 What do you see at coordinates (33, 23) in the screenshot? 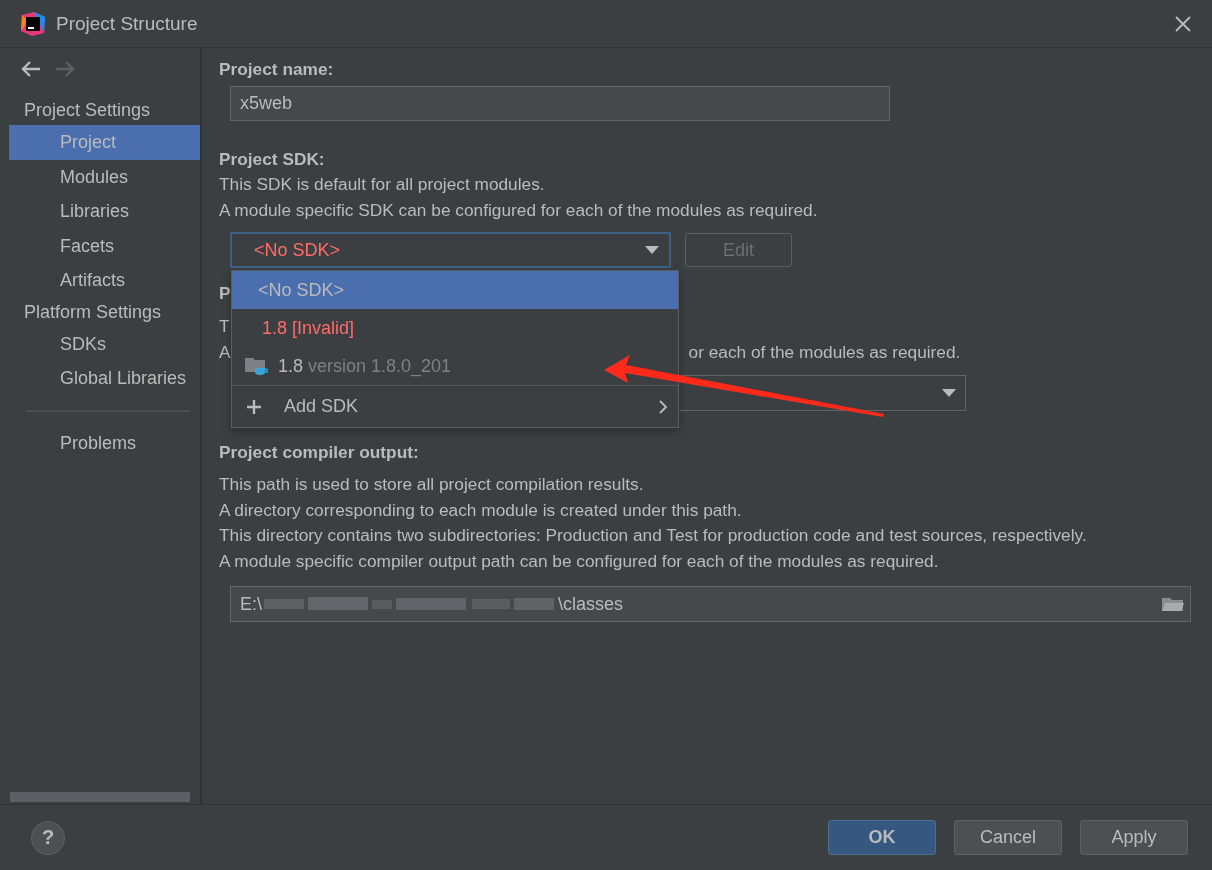
I see `app-logo-icon` at bounding box center [33, 23].